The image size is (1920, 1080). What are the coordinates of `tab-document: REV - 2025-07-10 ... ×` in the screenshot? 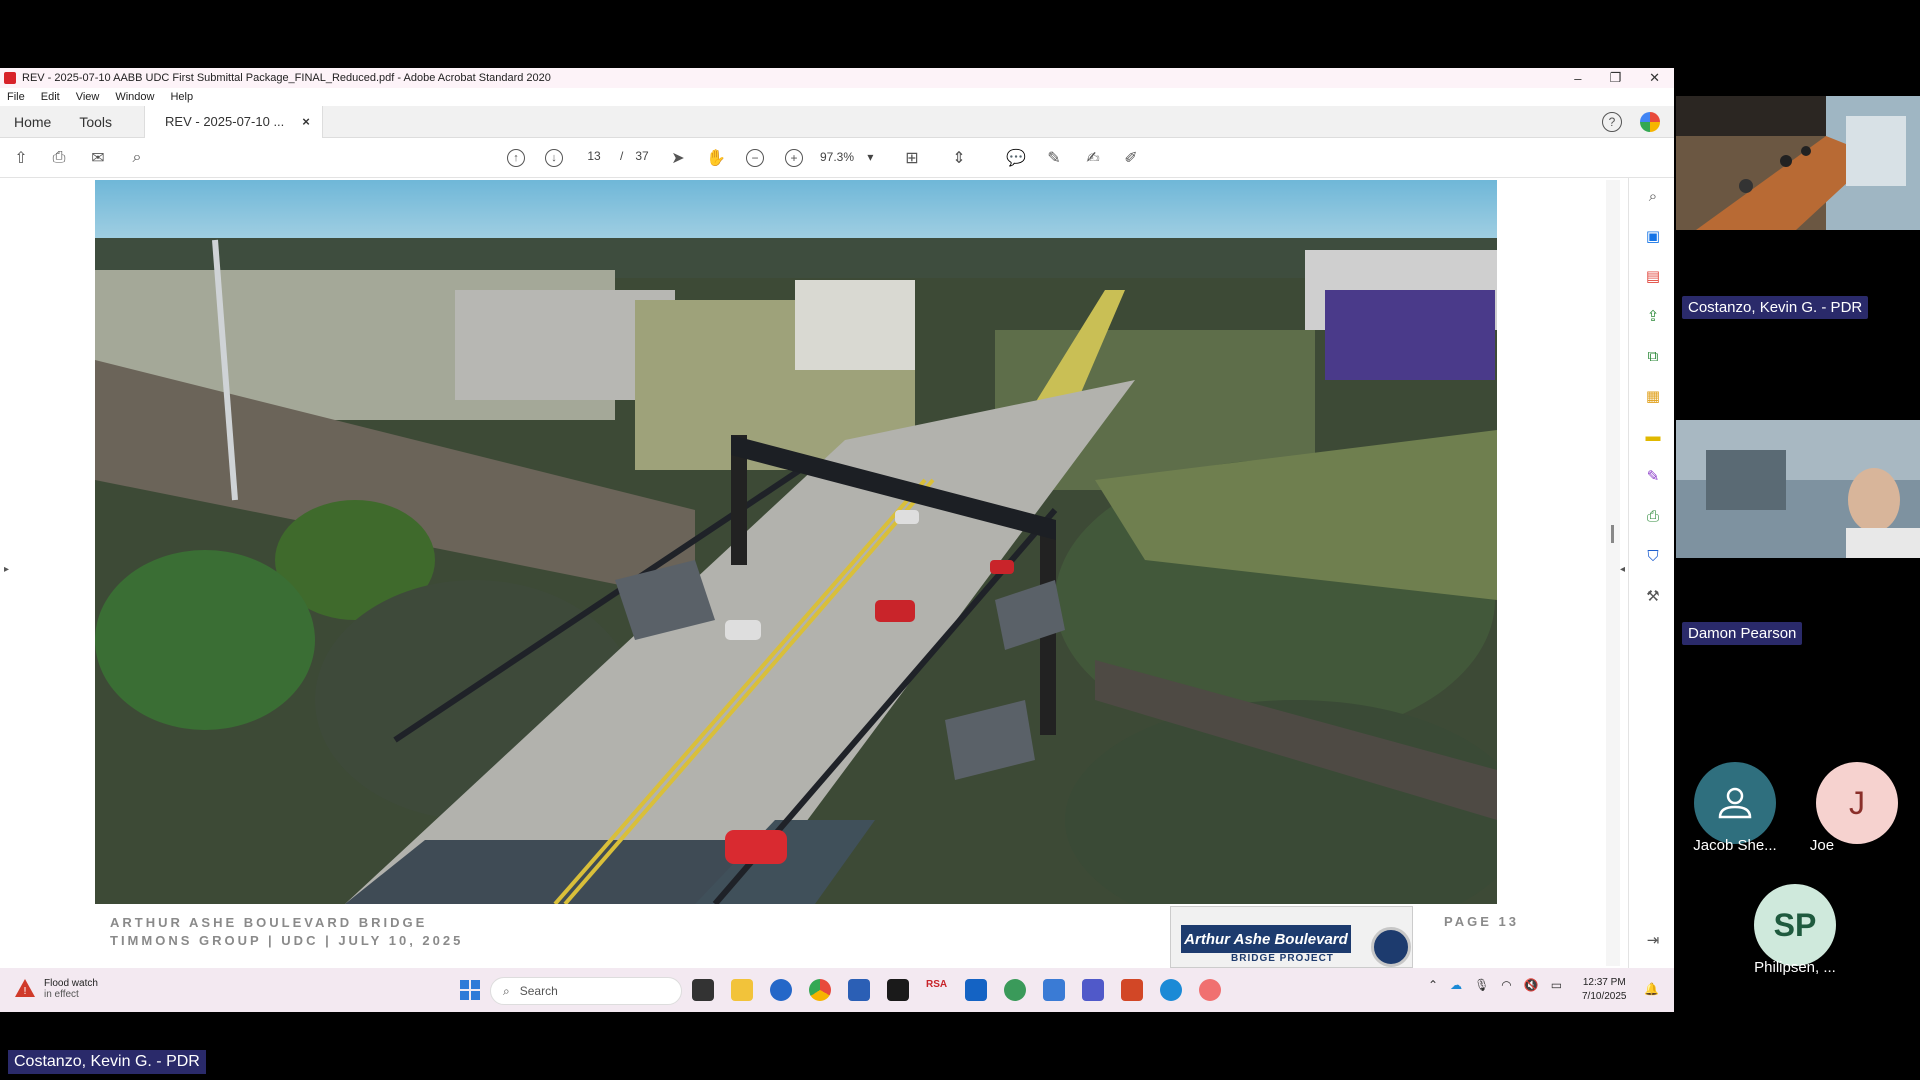 It's located at (233, 121).